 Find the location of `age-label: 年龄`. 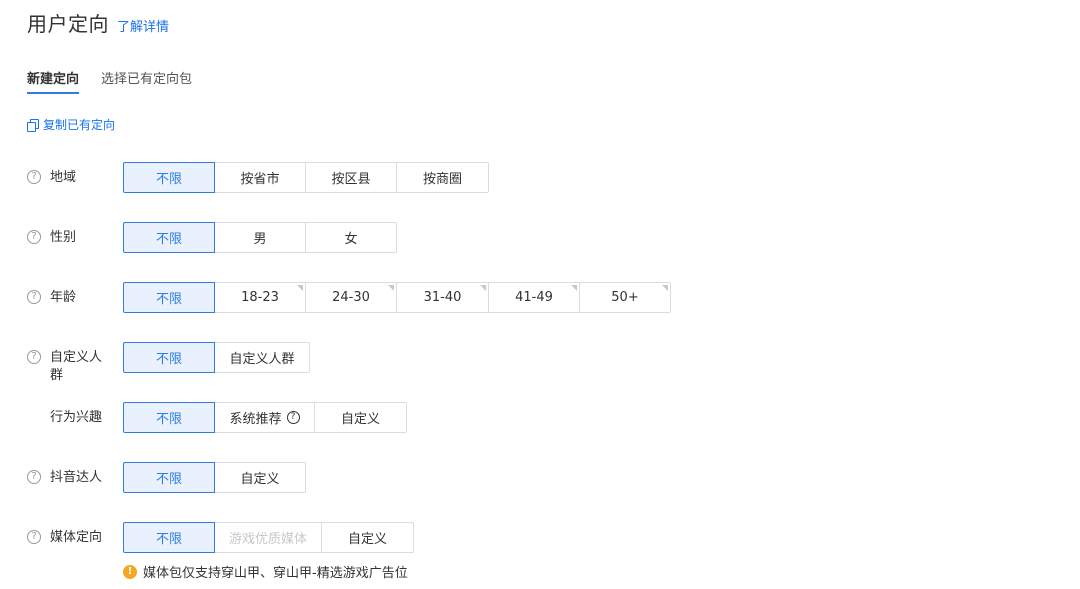

age-label: 年龄 is located at coordinates (63, 297).